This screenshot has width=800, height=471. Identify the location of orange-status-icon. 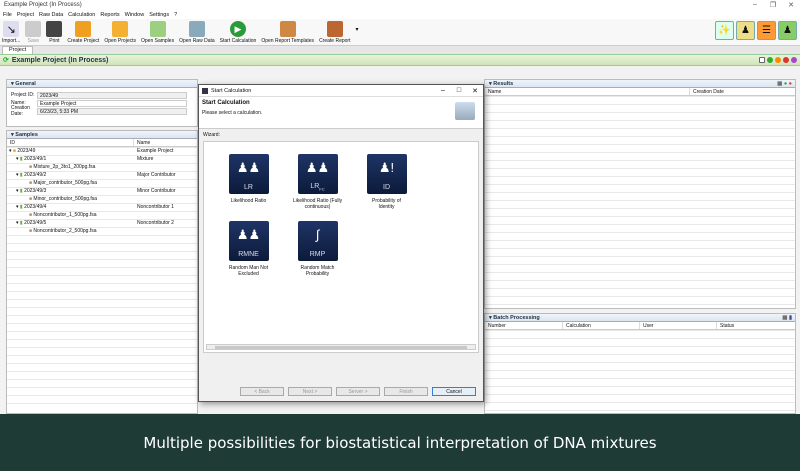
(778, 60).